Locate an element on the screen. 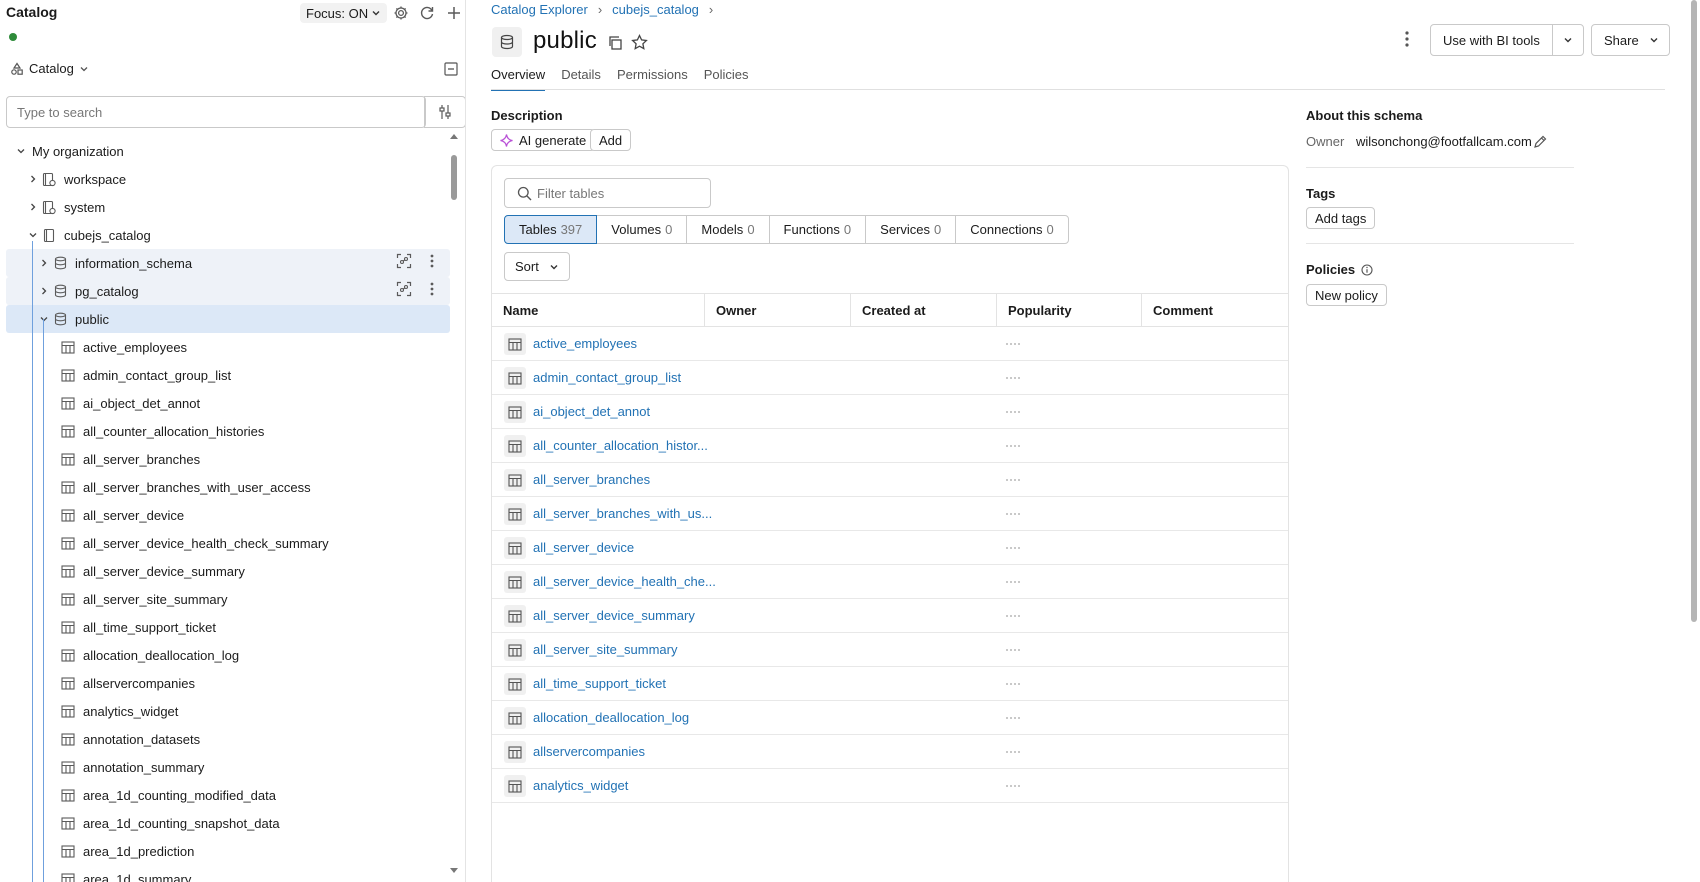  tab-volumes: Volumes 0 is located at coordinates (642, 229).